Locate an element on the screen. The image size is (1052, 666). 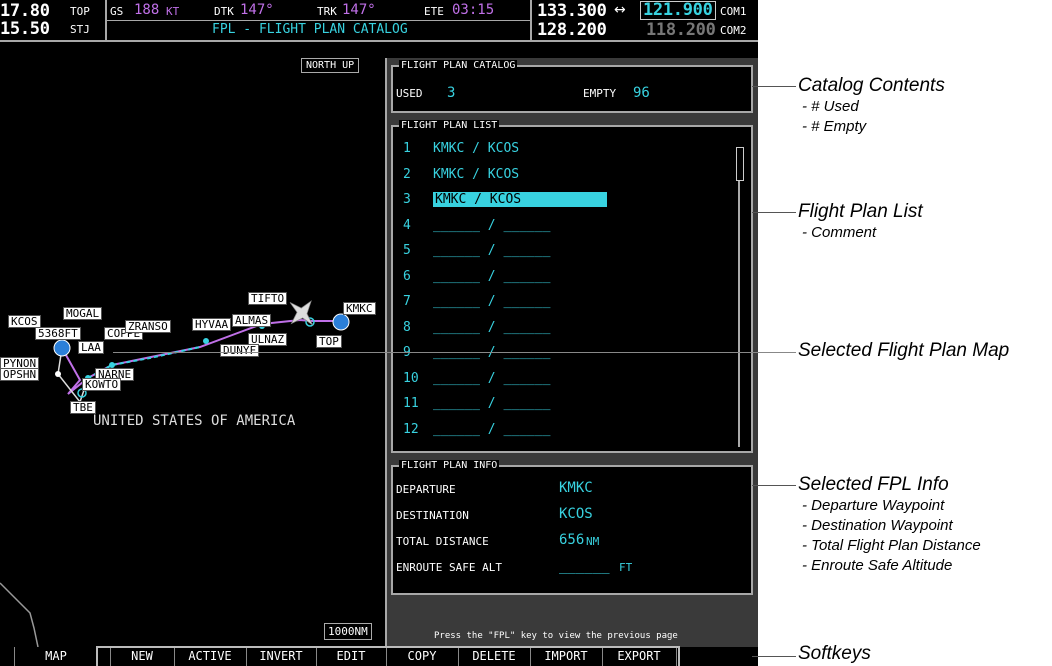
esa-unit: FT is located at coordinates (626, 567).